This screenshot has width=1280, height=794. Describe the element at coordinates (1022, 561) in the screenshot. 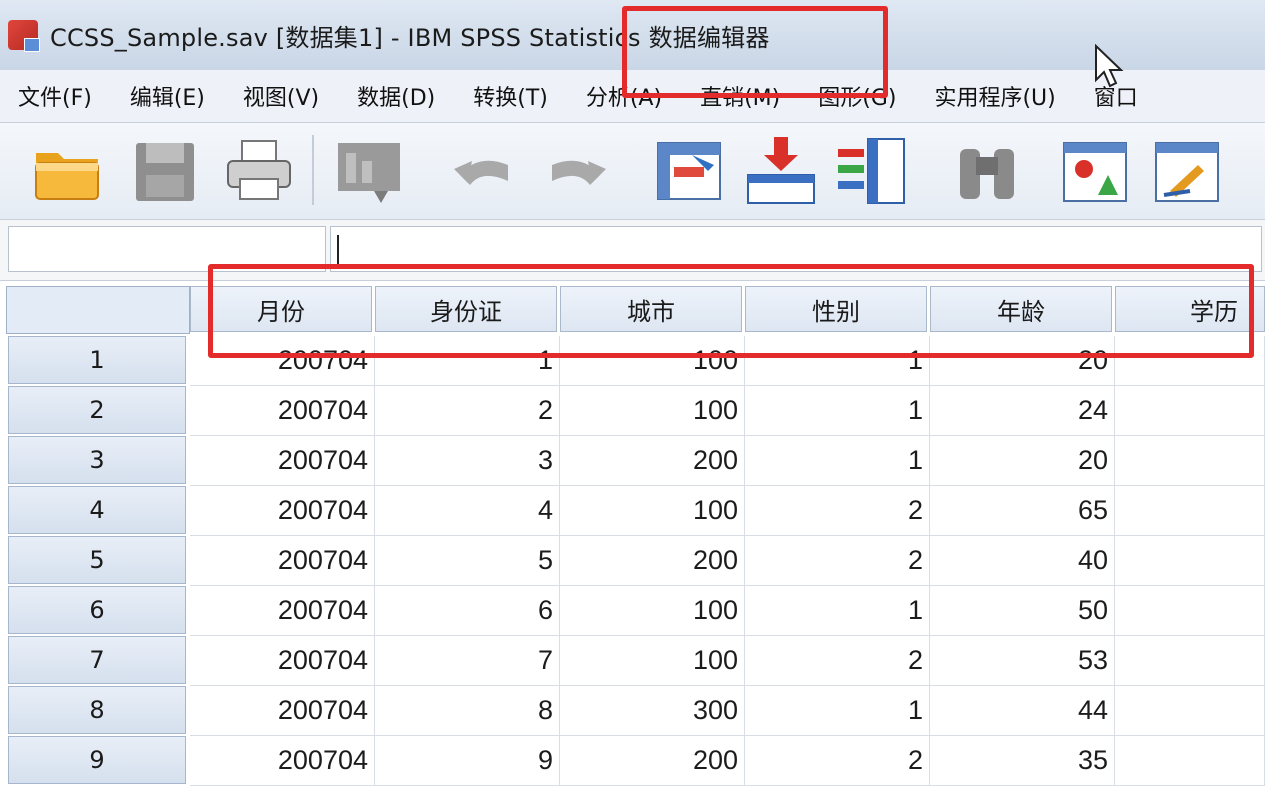

I see `table-cell: 40` at that location.